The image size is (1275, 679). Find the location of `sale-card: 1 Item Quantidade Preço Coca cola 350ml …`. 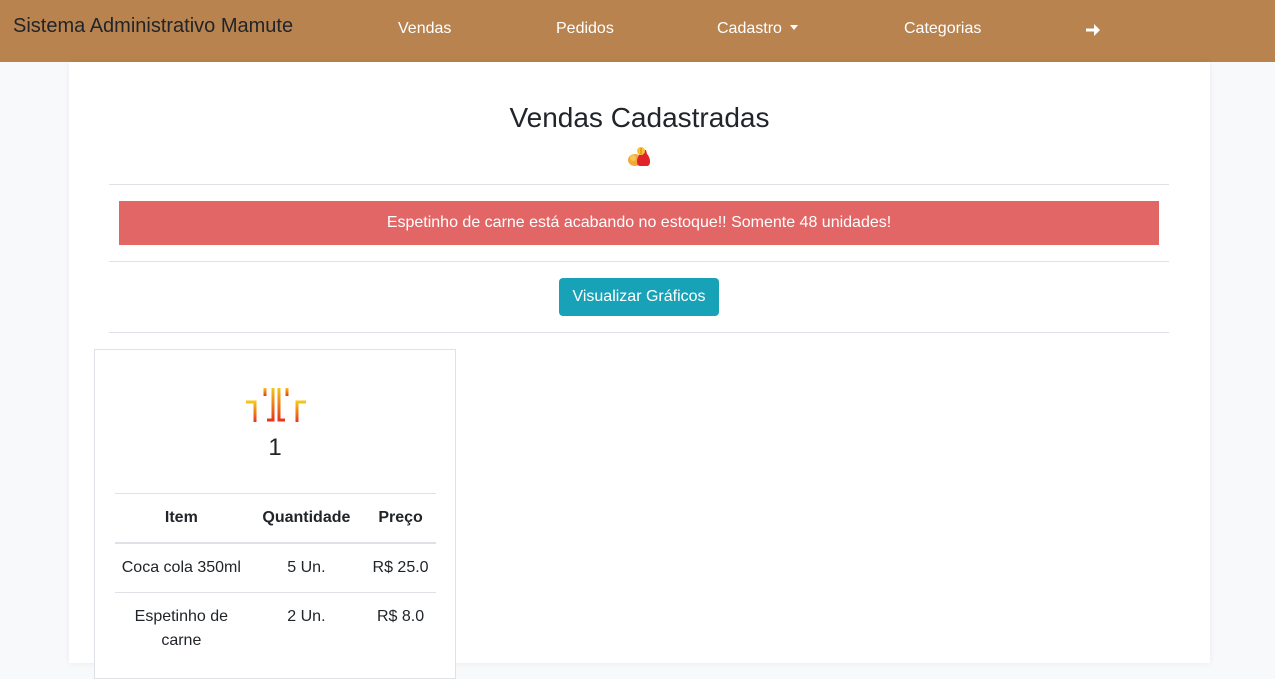

sale-card: 1 Item Quantidade Preço Coca cola 350ml … is located at coordinates (275, 514).